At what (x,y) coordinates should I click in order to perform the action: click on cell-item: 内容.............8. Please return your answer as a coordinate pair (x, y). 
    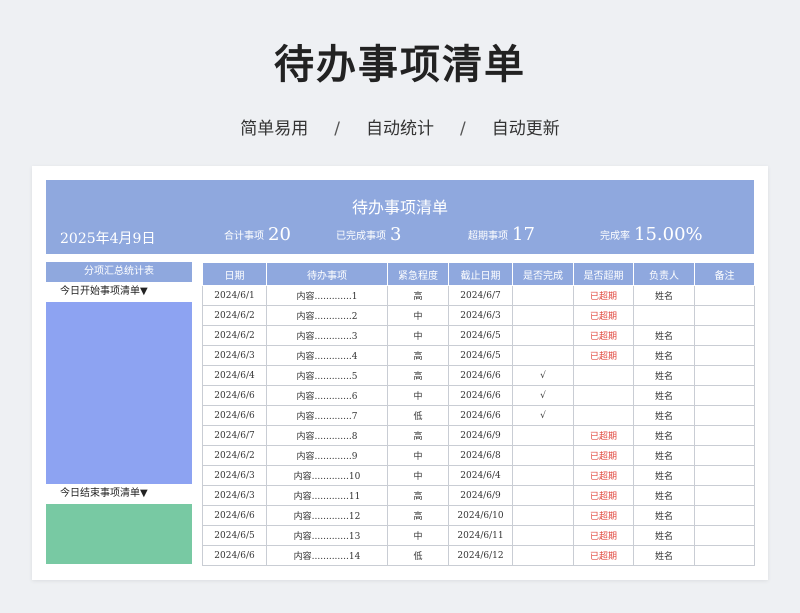
    Looking at the image, I should click on (327, 435).